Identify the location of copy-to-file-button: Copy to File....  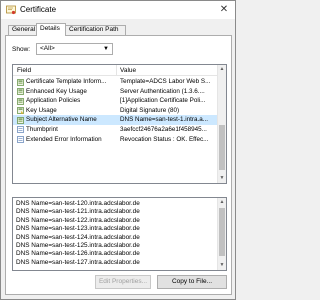
(192, 282).